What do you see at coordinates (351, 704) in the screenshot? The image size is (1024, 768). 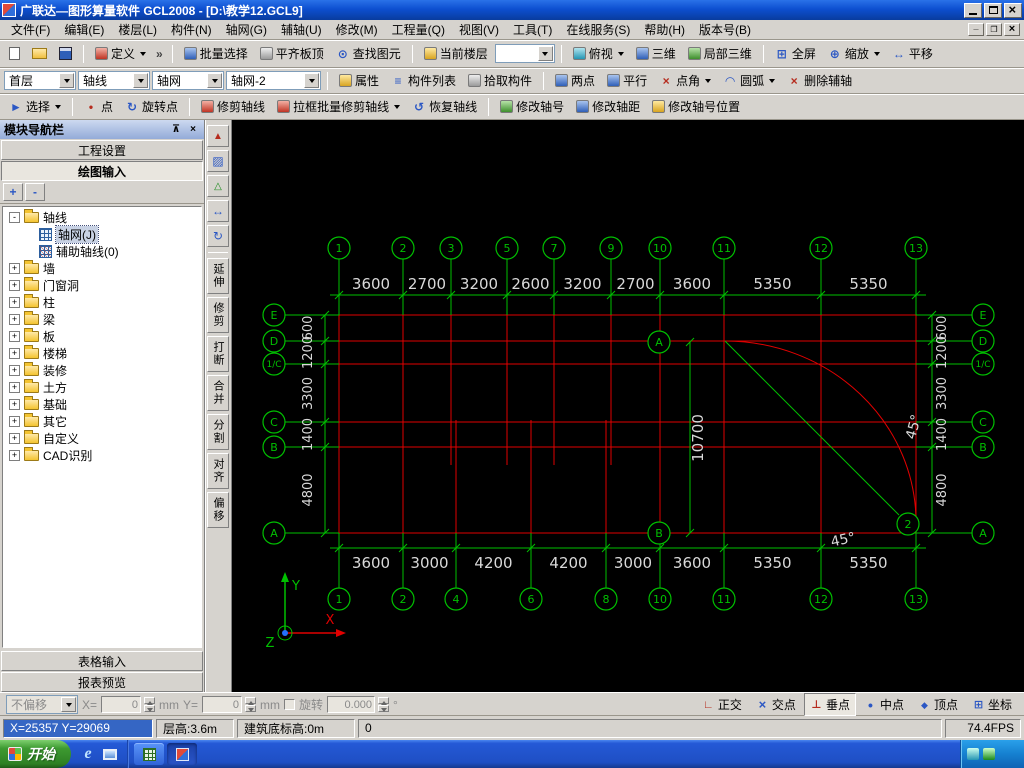 I see `angle-input` at bounding box center [351, 704].